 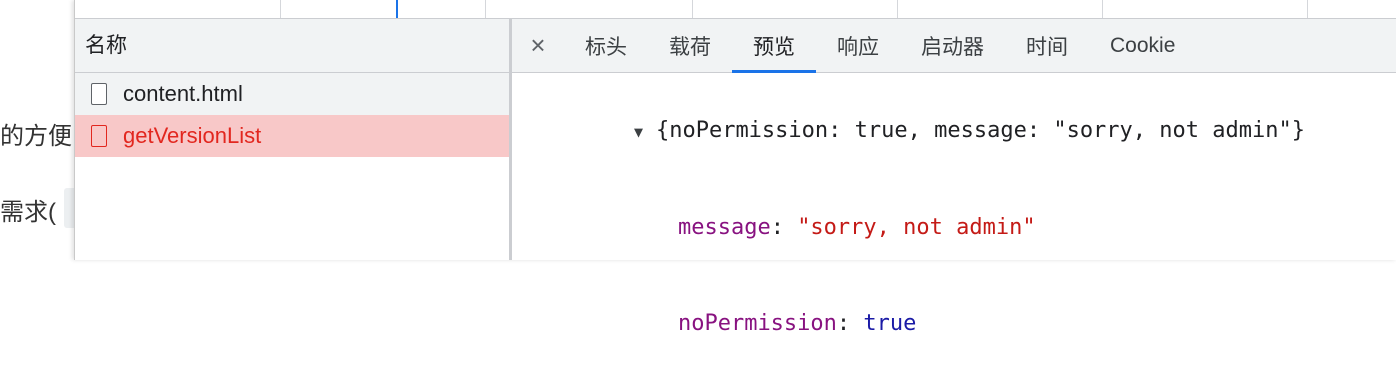 I want to click on detail-tab-bar: × 标头 载荷 预览 响应 启动器 时间 Cookie, so click(x=954, y=46).